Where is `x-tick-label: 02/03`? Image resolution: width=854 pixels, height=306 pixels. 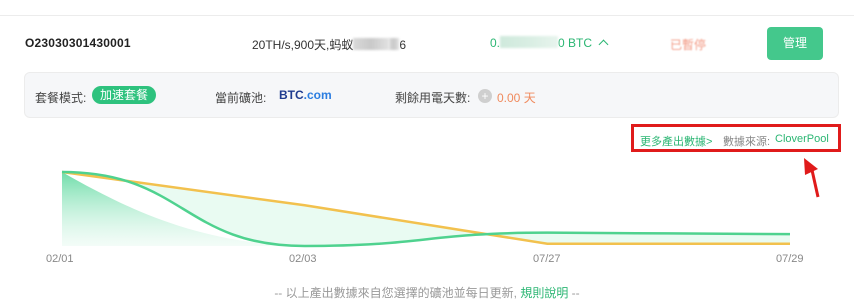
x-tick-label: 02/03 is located at coordinates (303, 259).